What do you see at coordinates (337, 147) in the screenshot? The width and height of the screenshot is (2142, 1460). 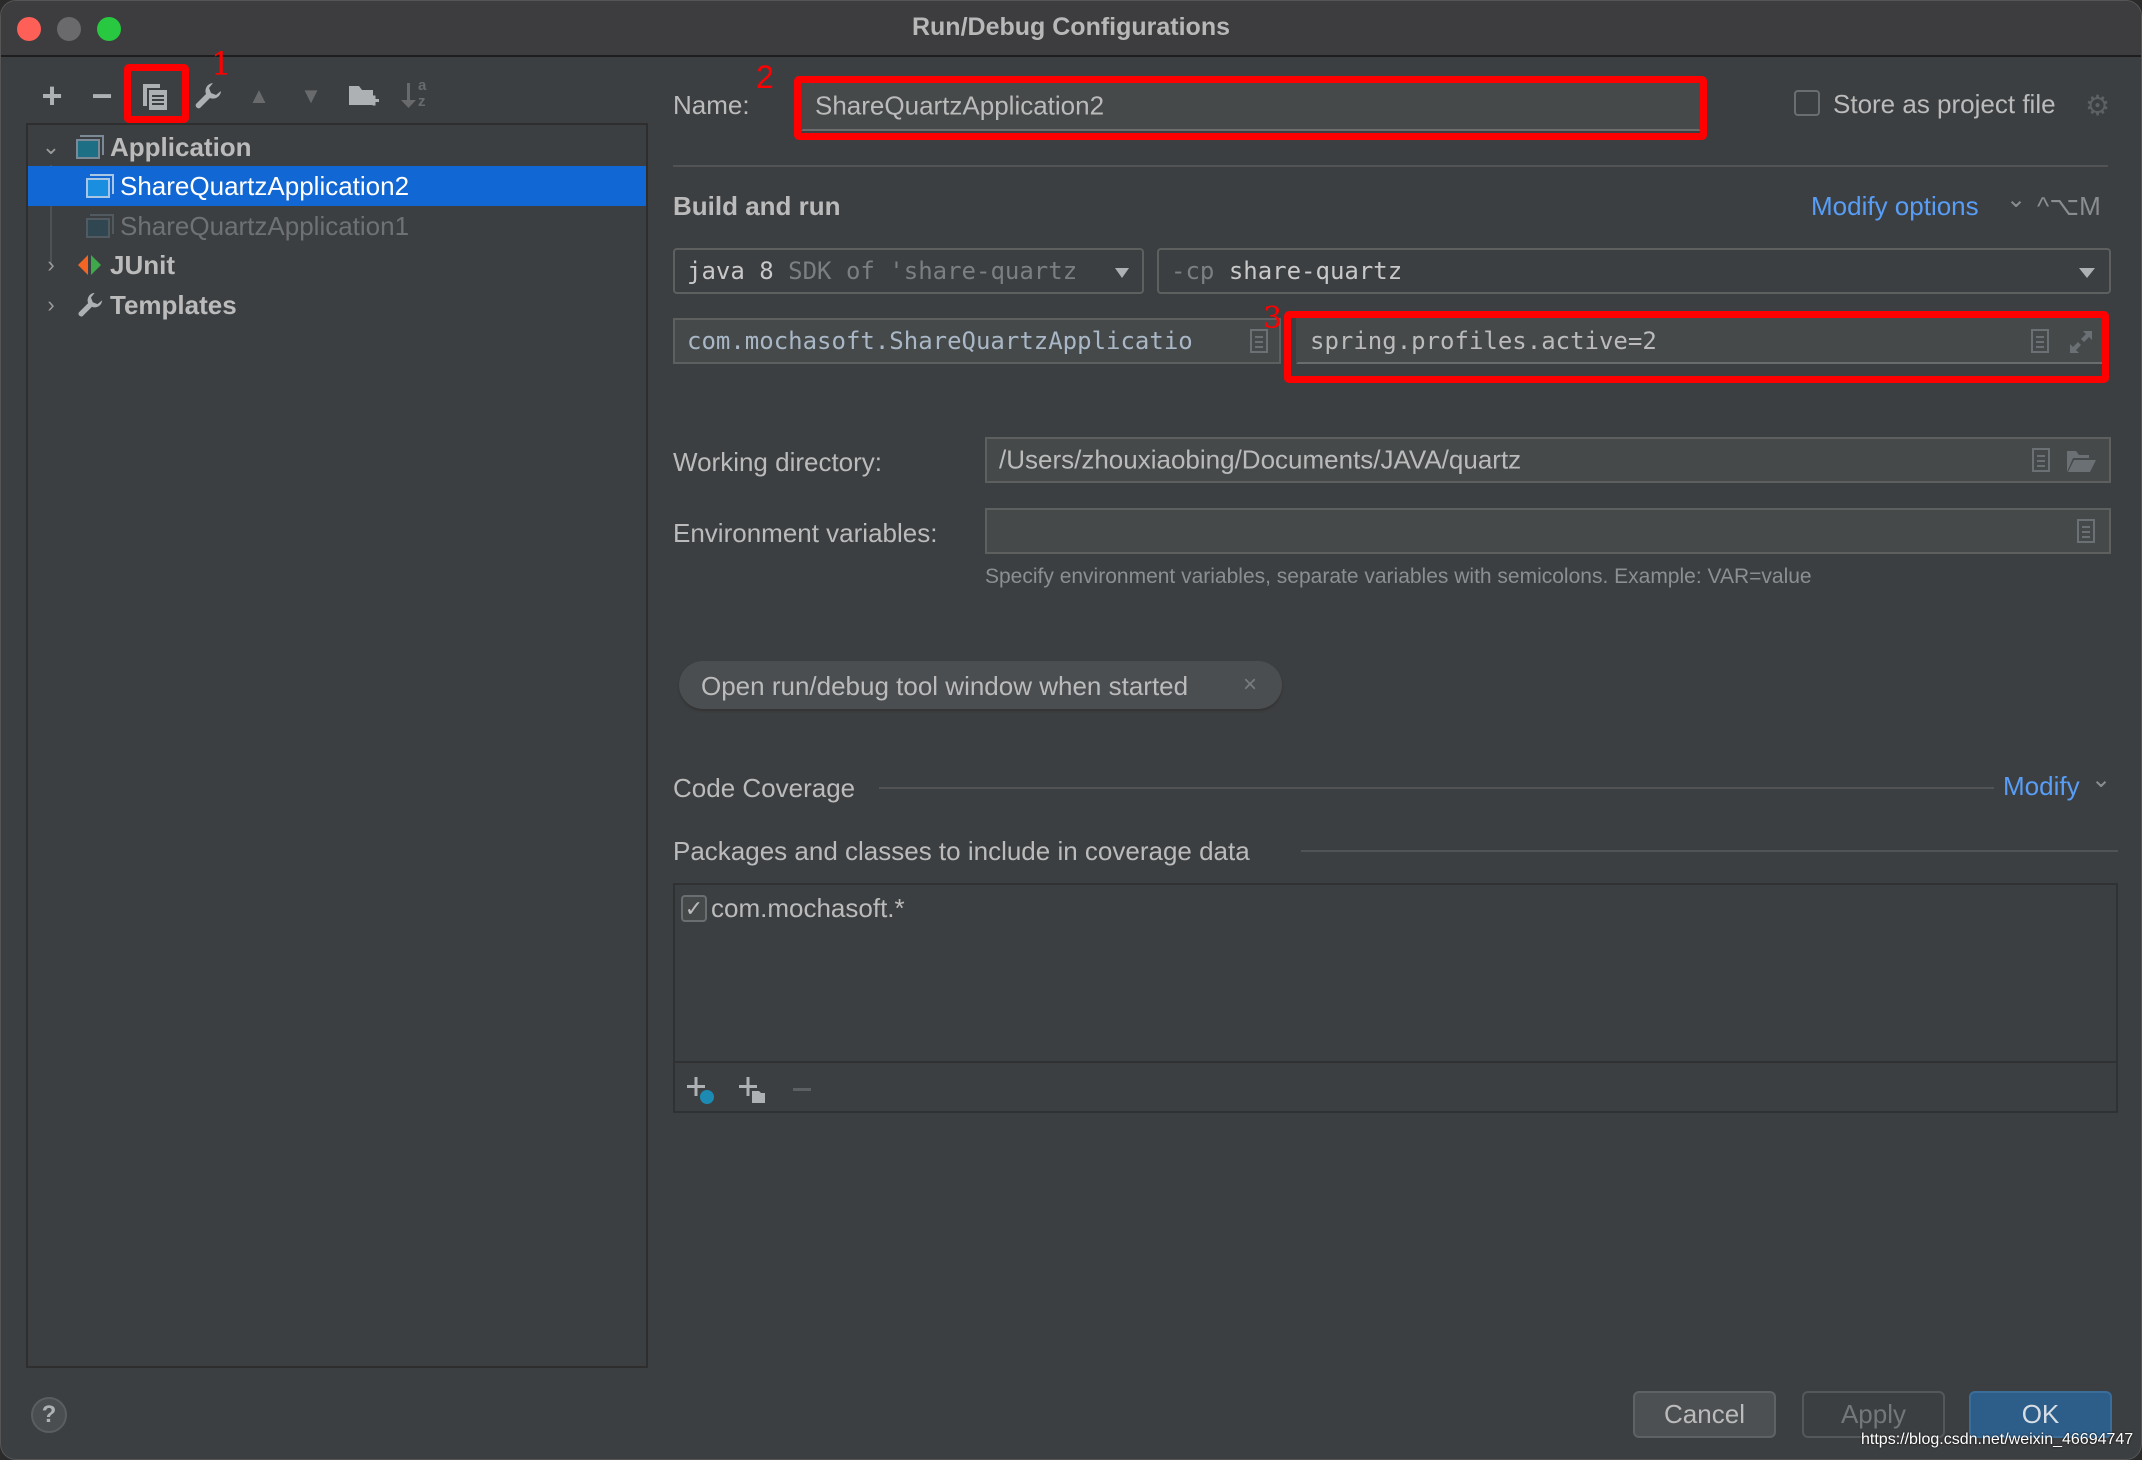 I see `tree-item-application: ⌄ Application` at bounding box center [337, 147].